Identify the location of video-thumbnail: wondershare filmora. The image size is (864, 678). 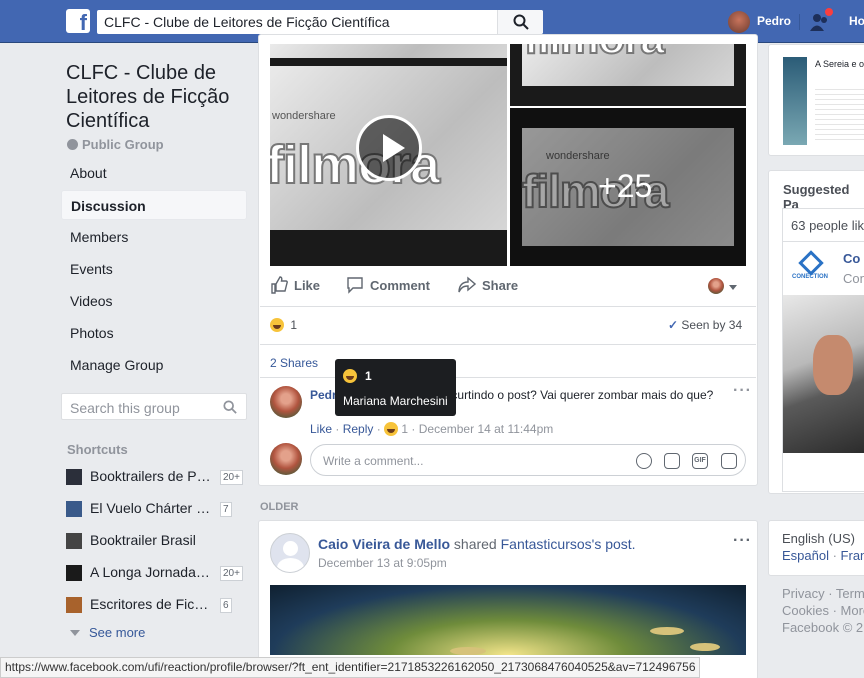
(388, 162).